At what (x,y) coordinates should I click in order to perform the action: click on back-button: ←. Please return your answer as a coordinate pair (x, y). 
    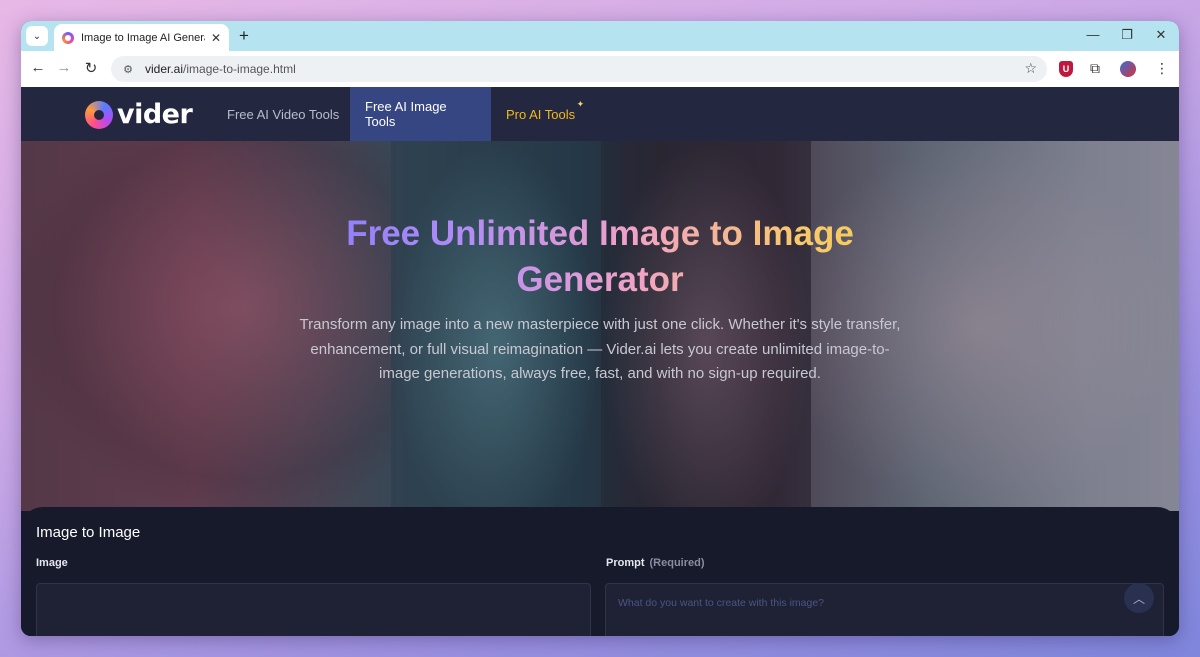
    Looking at the image, I should click on (38, 67).